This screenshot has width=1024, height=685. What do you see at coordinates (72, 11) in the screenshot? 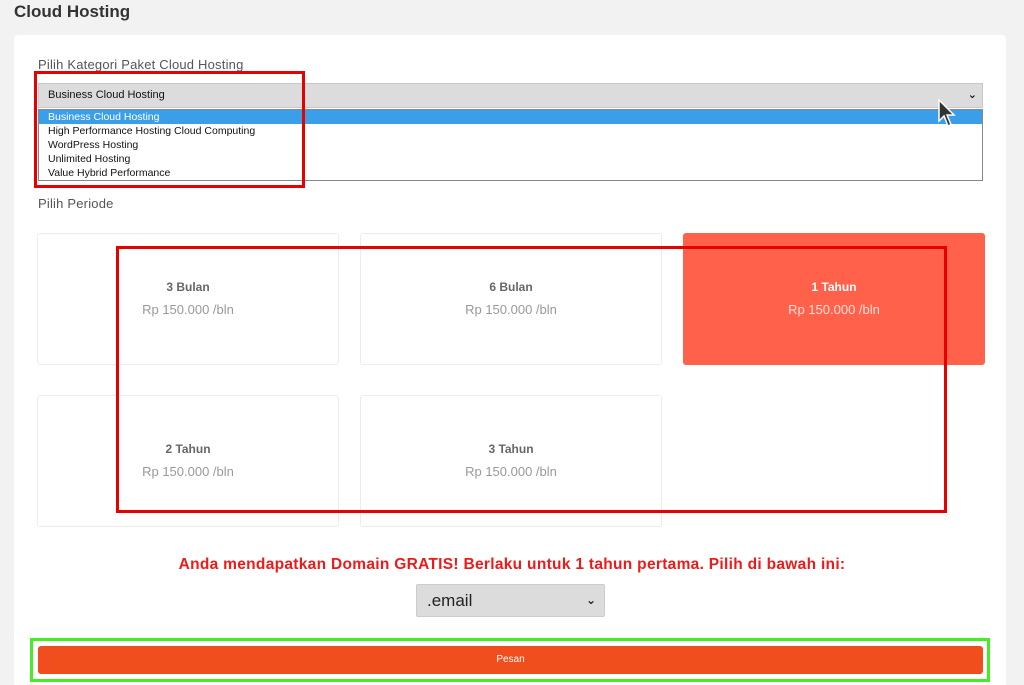
I see `page-title: Cloud Hosting` at bounding box center [72, 11].